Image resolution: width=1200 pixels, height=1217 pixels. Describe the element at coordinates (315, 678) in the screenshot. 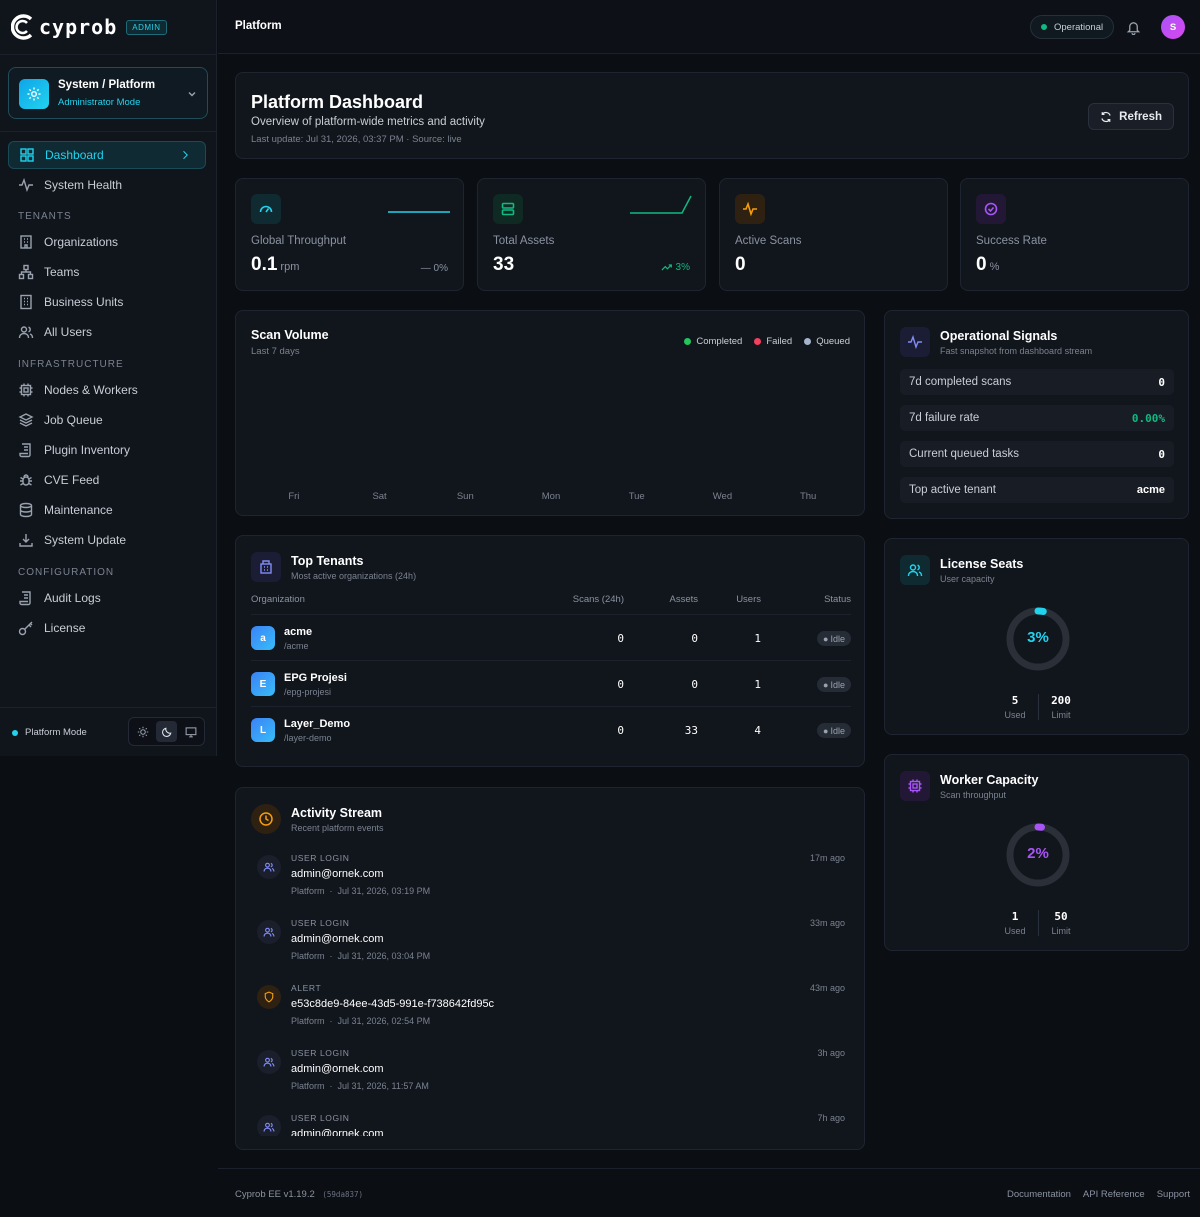

I see `tenant-name: EPG Projesi` at that location.